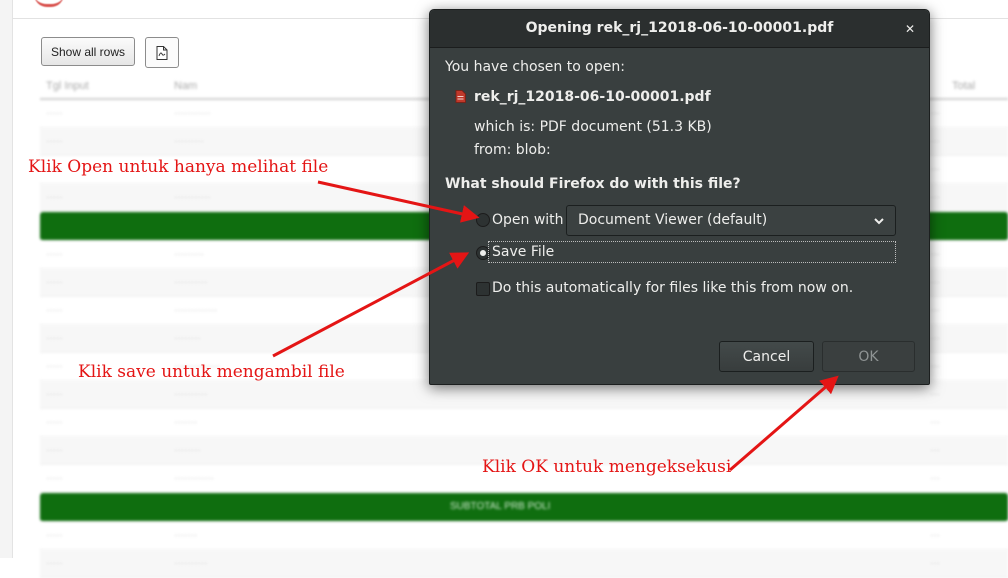 This screenshot has height=578, width=1008. I want to click on ok-annotation: Klik OK untuk mengeksekusi, so click(607, 467).